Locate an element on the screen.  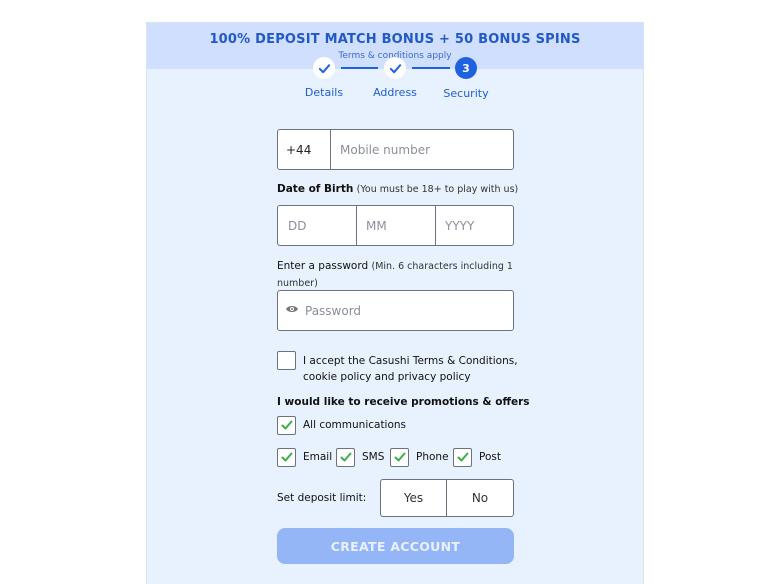
dob-note: (You must be 18+ to play with us) is located at coordinates (437, 189).